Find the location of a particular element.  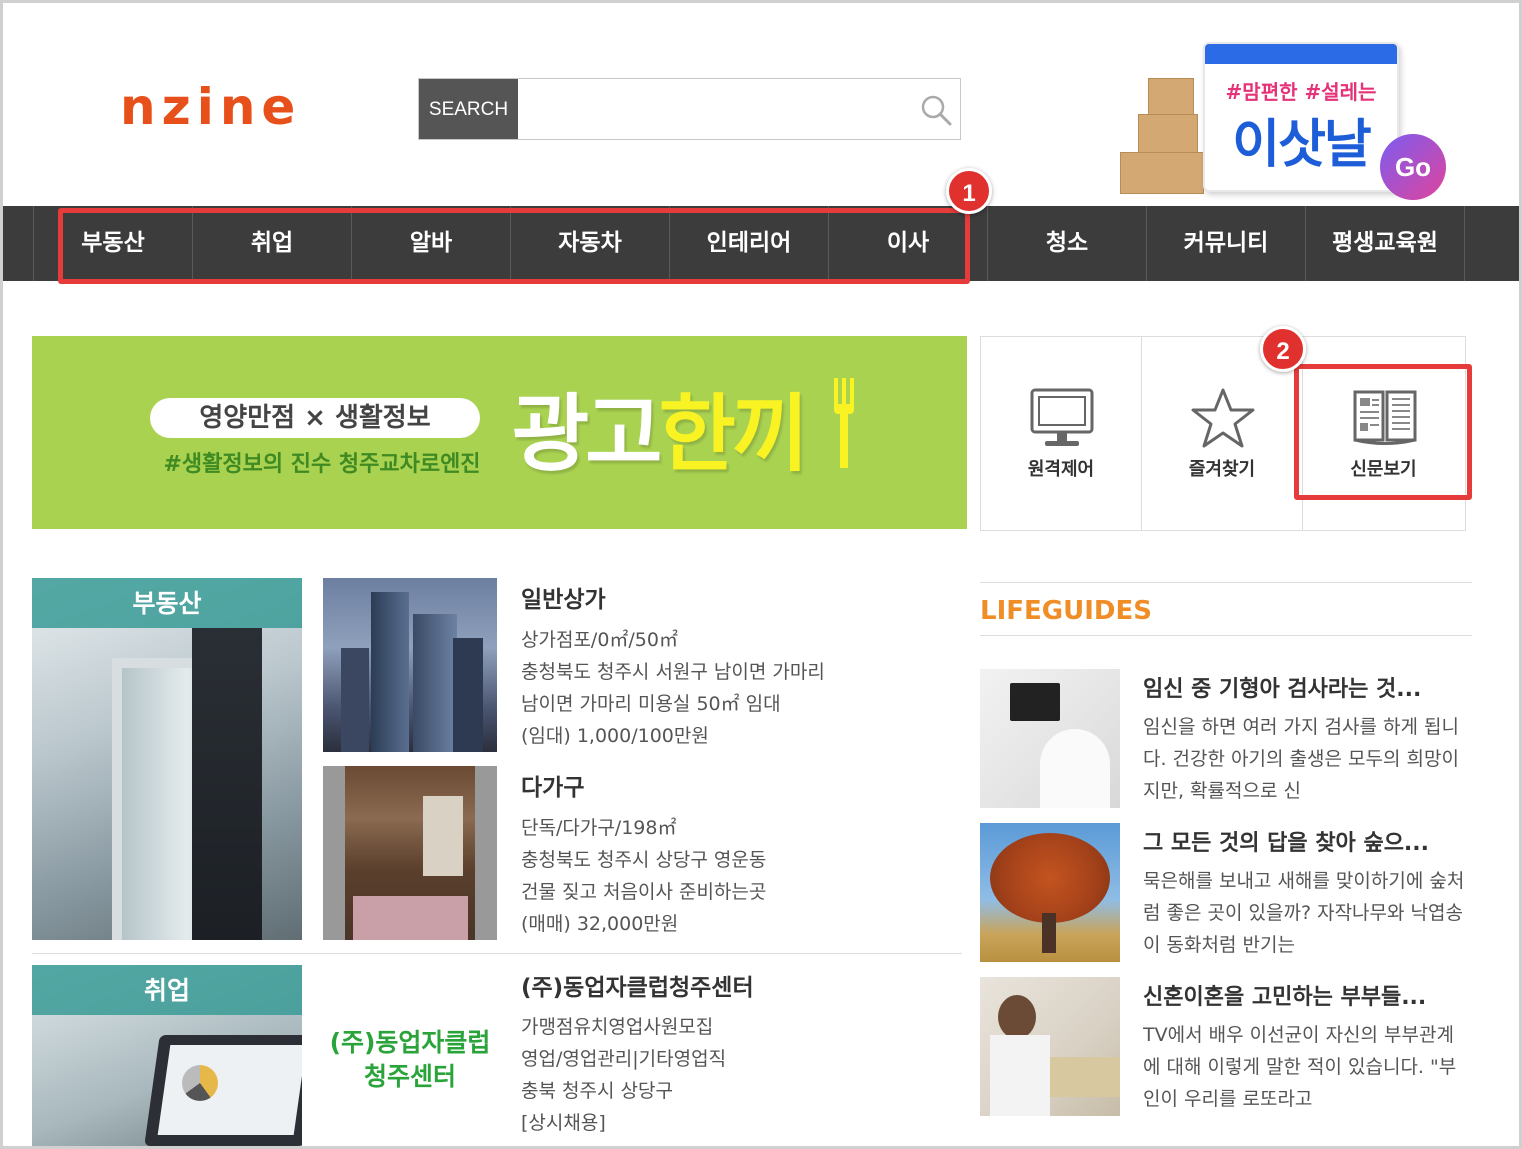

boxes-illustration is located at coordinates (1163, 136).